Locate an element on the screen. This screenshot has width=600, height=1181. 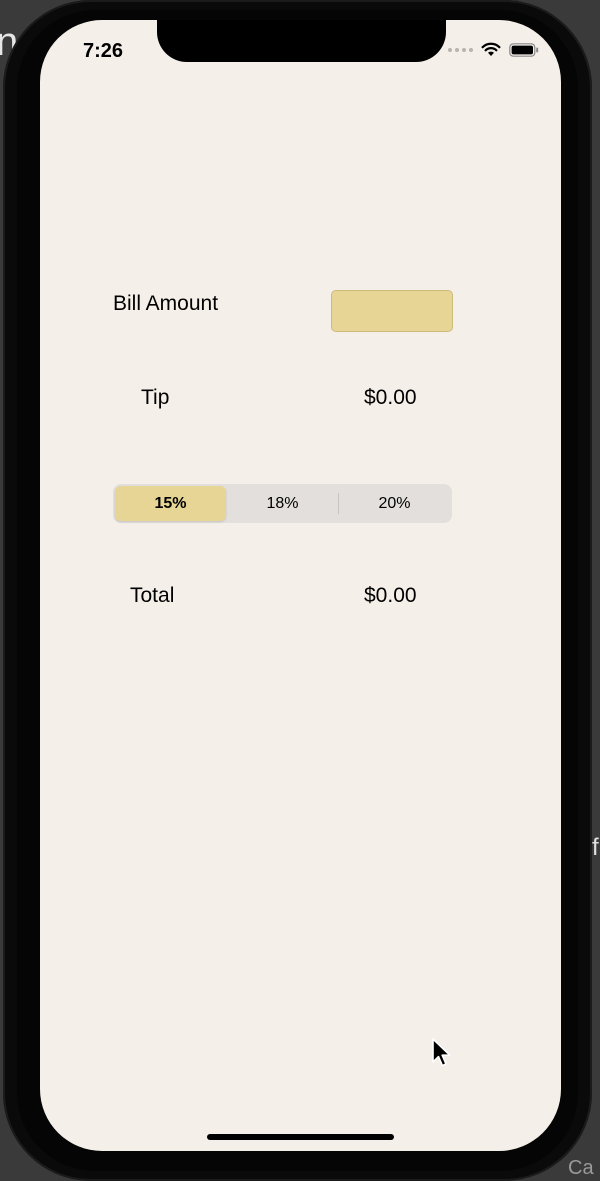
cellular-signal-icon is located at coordinates (460, 49).